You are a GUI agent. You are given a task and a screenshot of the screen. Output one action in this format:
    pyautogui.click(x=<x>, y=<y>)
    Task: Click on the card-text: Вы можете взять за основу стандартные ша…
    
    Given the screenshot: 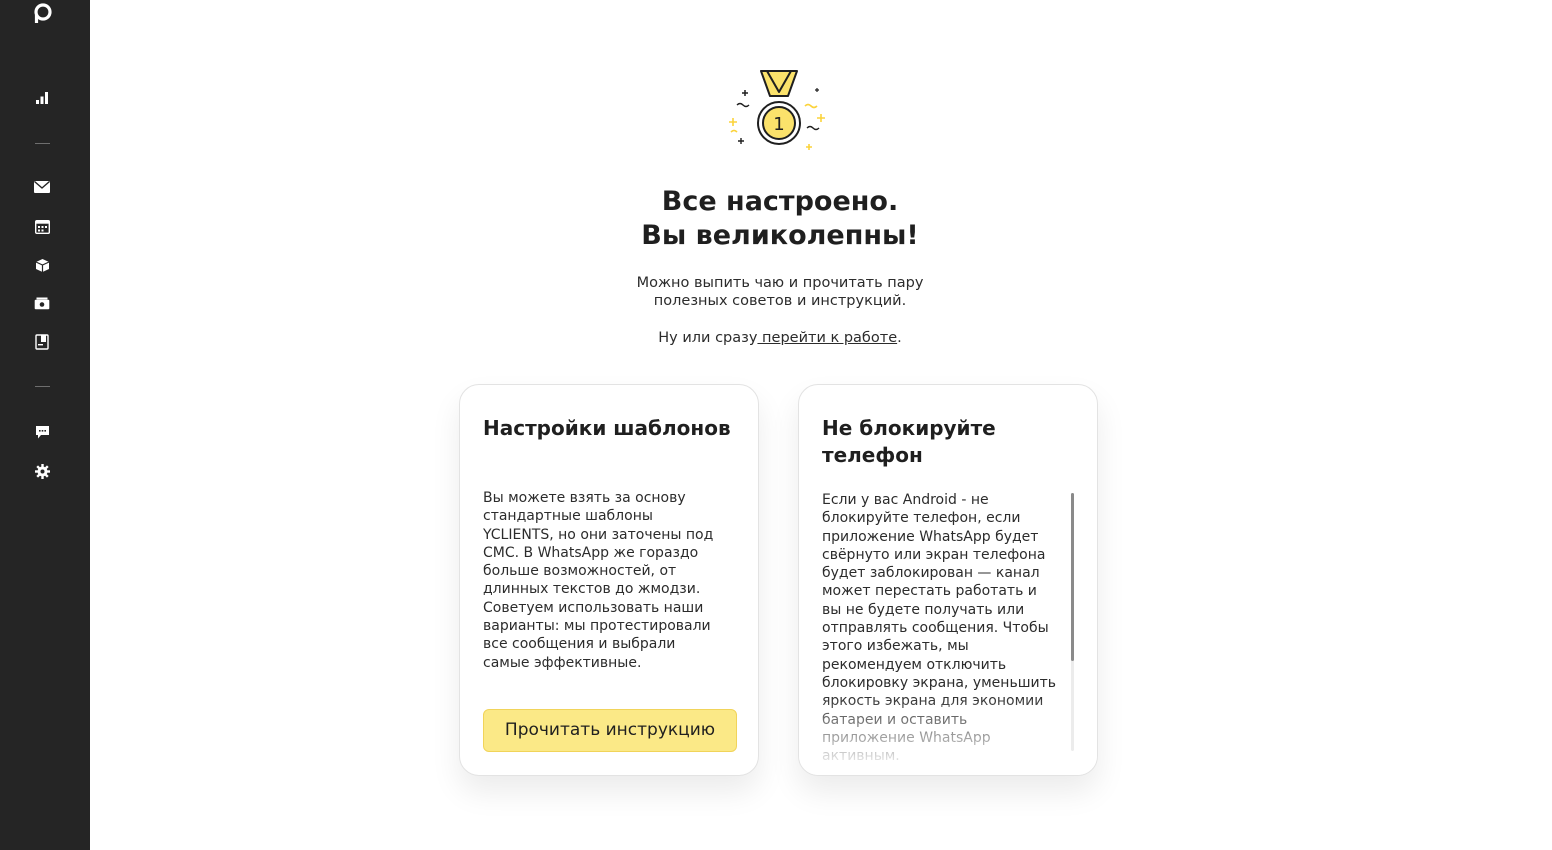 What is the action you would take?
    pyautogui.click(x=598, y=580)
    